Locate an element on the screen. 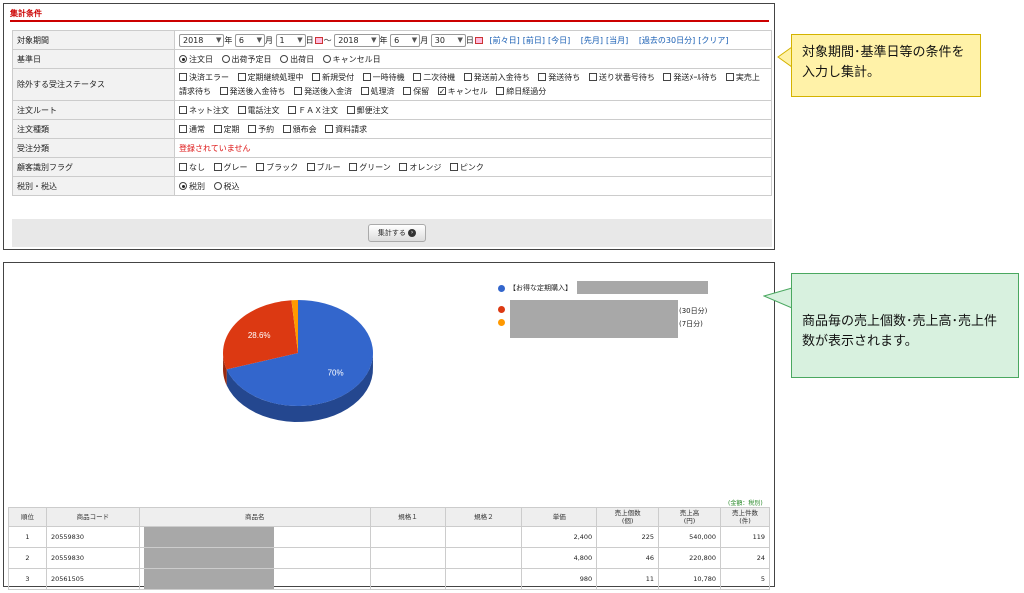 Image resolution: width=1024 pixels, height=593 pixels. cb-flag-blue: ブルー is located at coordinates (323, 167).